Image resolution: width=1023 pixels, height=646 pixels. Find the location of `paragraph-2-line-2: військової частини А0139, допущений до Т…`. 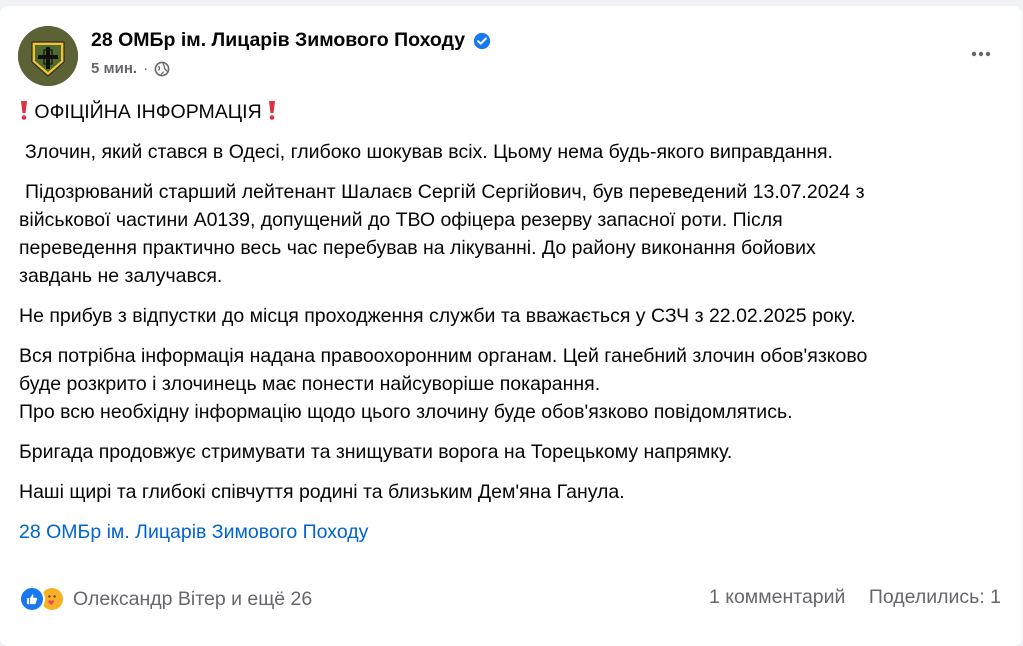

paragraph-2-line-2: військової частини А0139, допущений до Т… is located at coordinates (401, 220).